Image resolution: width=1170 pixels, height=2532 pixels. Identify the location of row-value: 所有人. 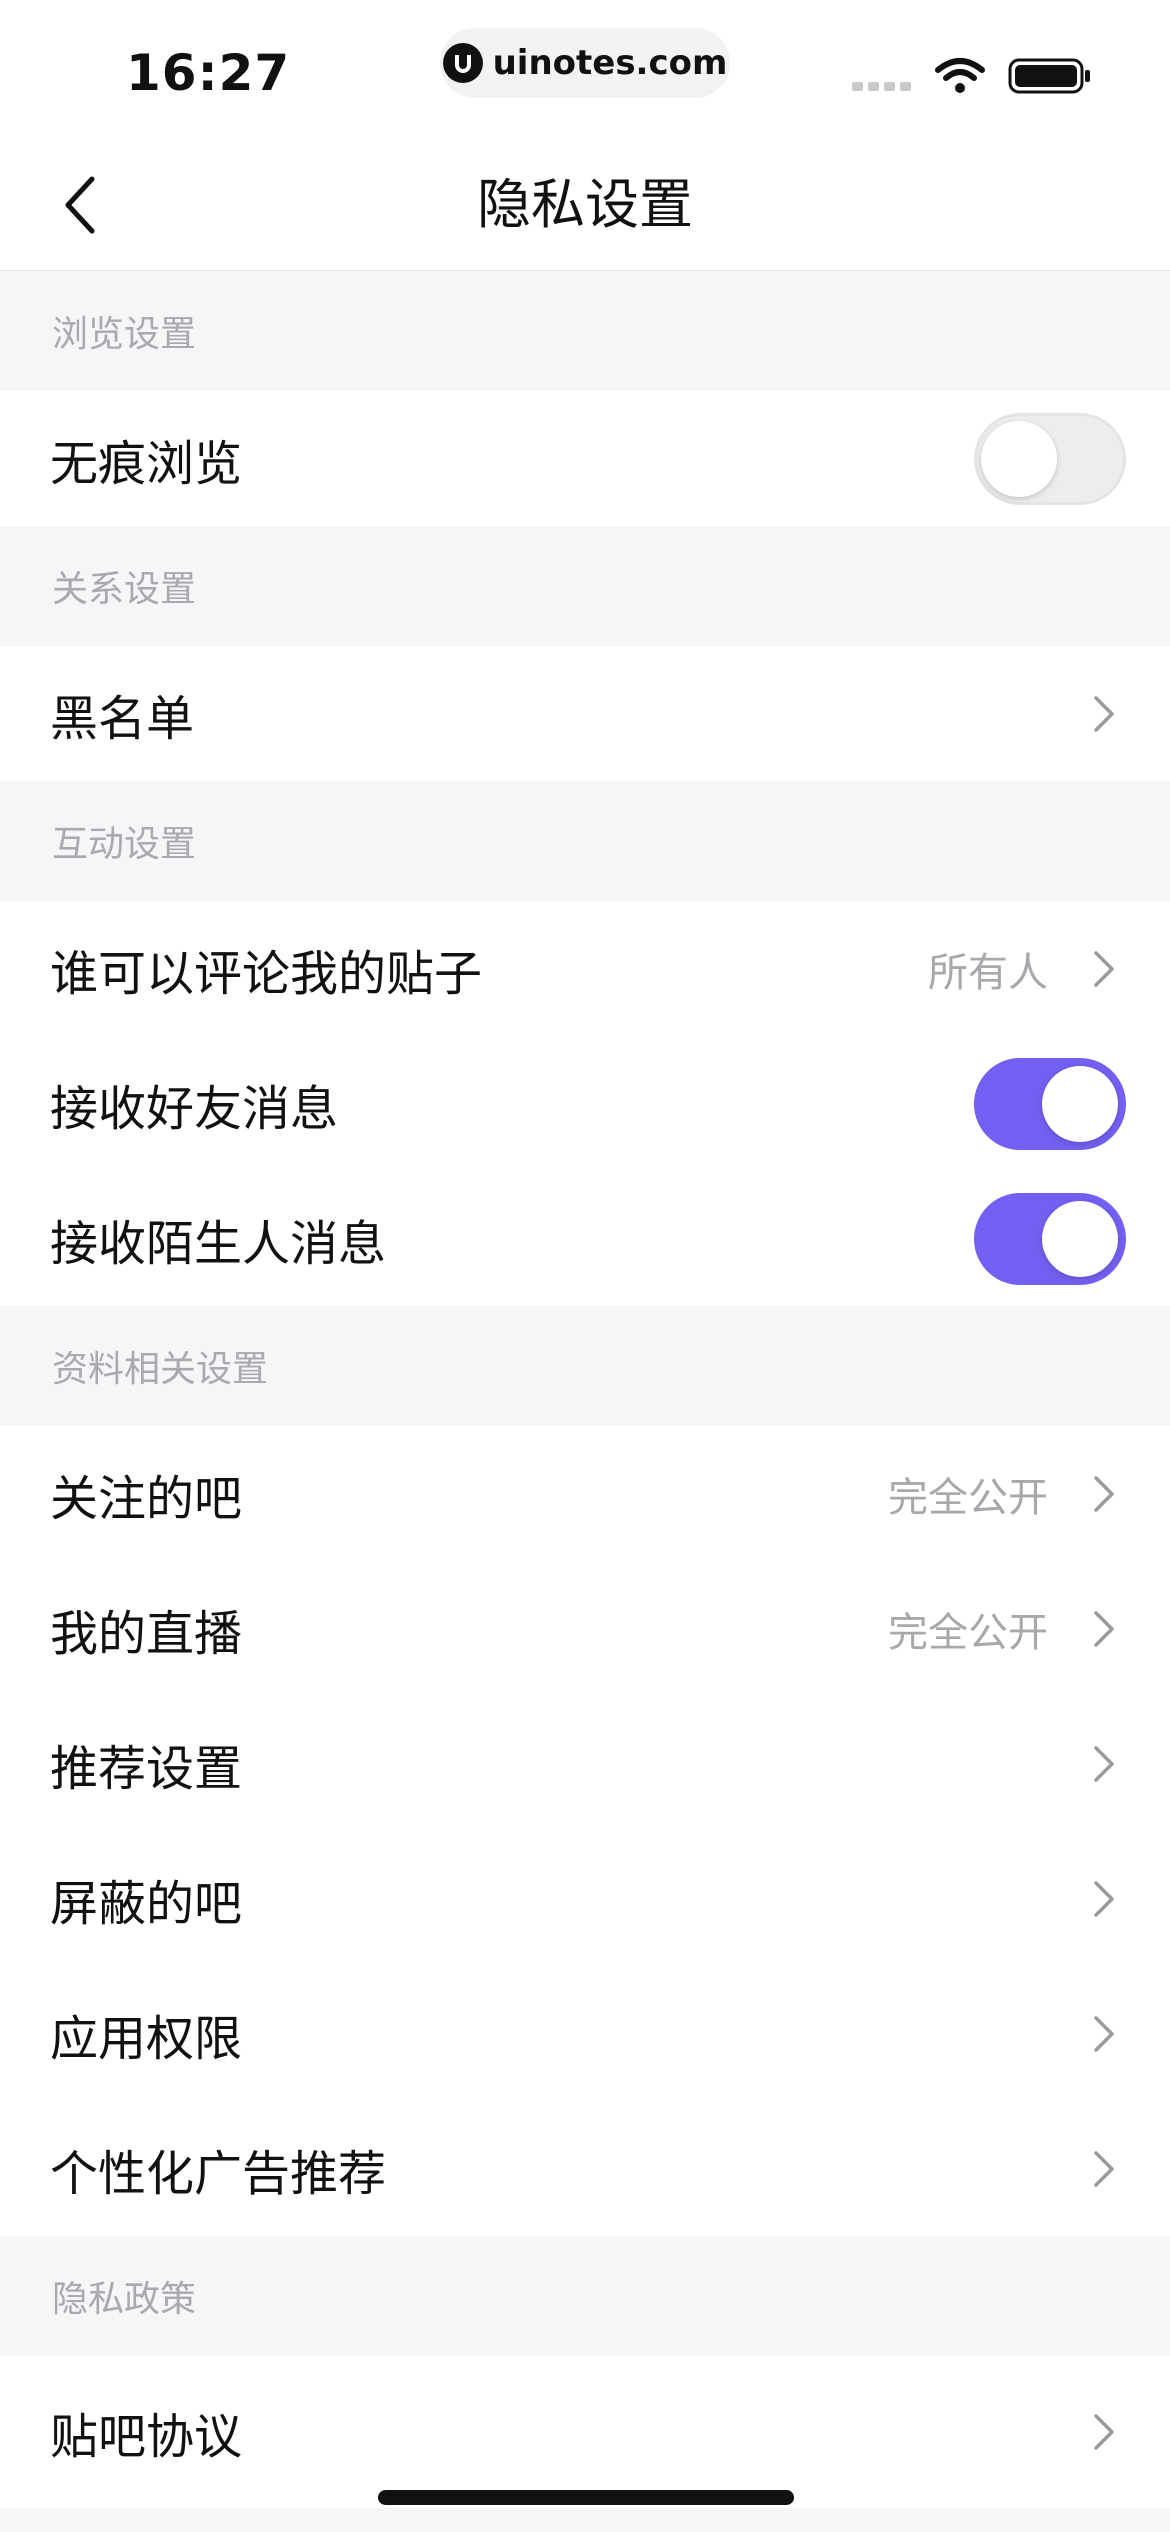
(988, 972).